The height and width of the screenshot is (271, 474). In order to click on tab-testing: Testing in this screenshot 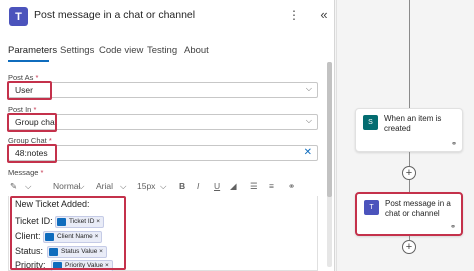, I will do `click(162, 50)`.